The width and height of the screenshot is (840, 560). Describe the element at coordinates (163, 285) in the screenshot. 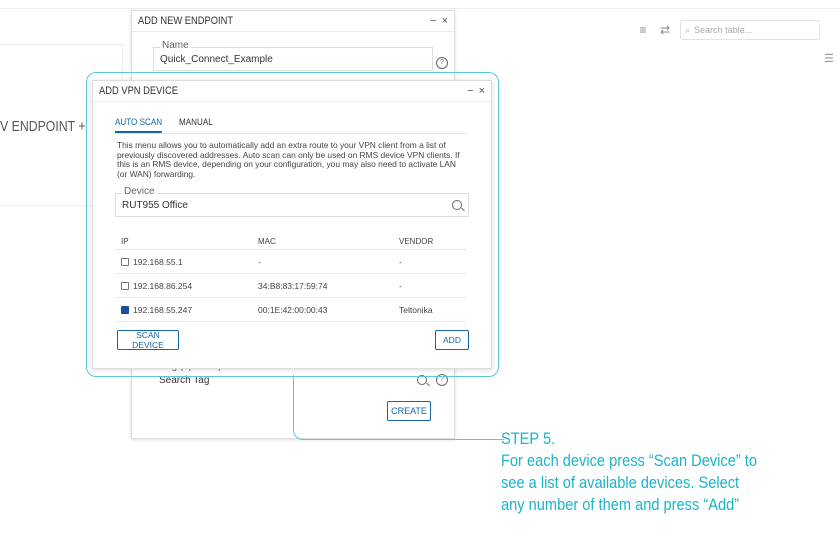

I see `row-ip: 192.168.86.254` at that location.